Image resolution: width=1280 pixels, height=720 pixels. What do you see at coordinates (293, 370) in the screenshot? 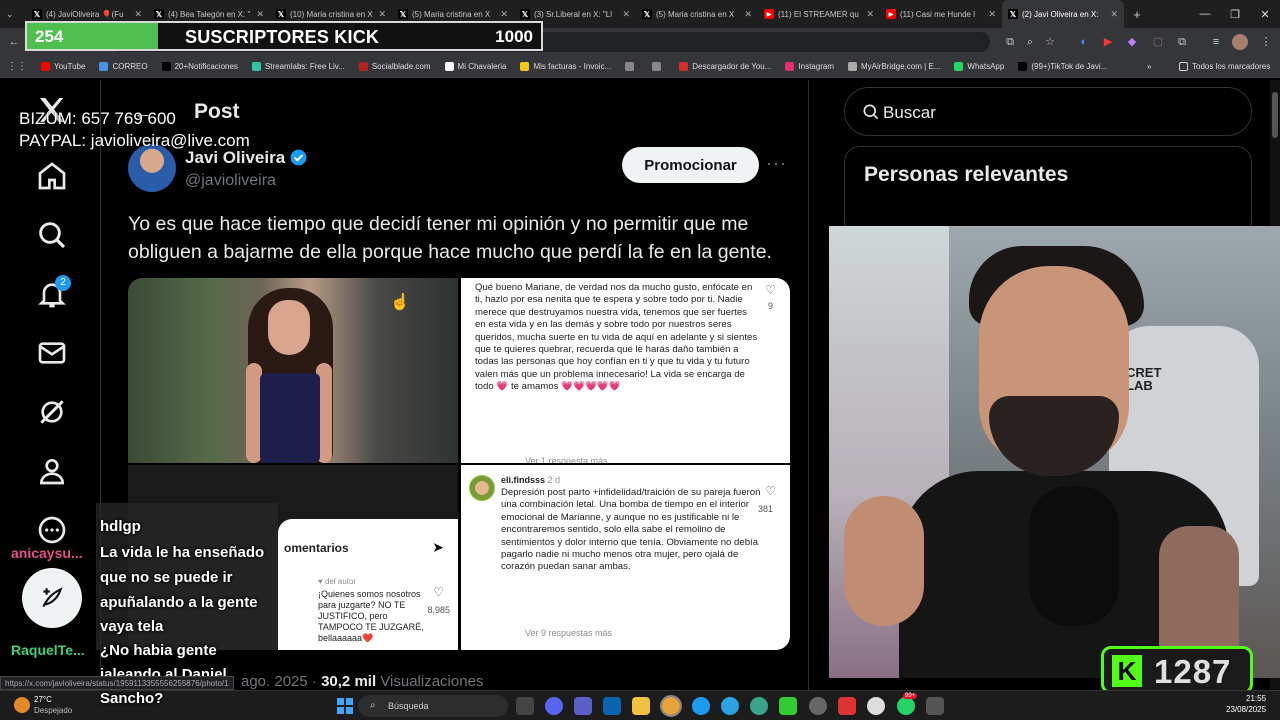
I see `media-photo-1: ☝` at bounding box center [293, 370].